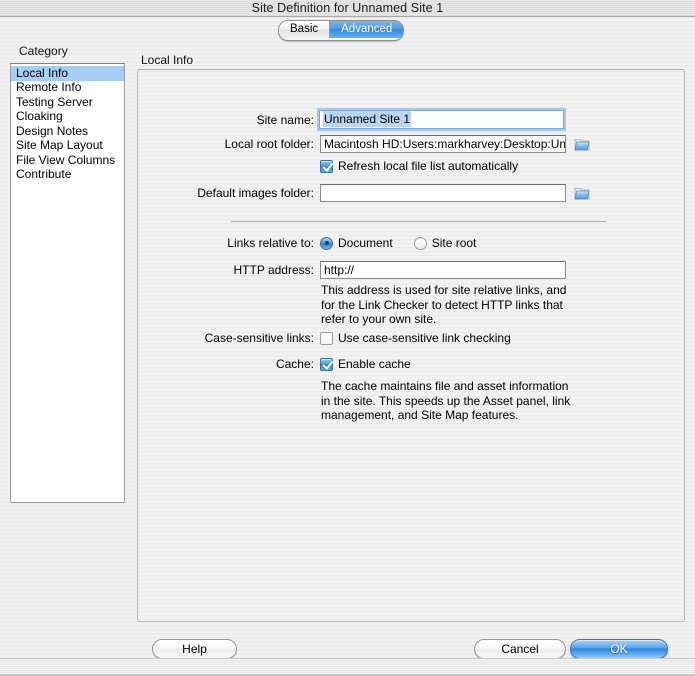 This screenshot has width=695, height=676. I want to click on http-address-row: HTTP address: http://, so click(373, 270).